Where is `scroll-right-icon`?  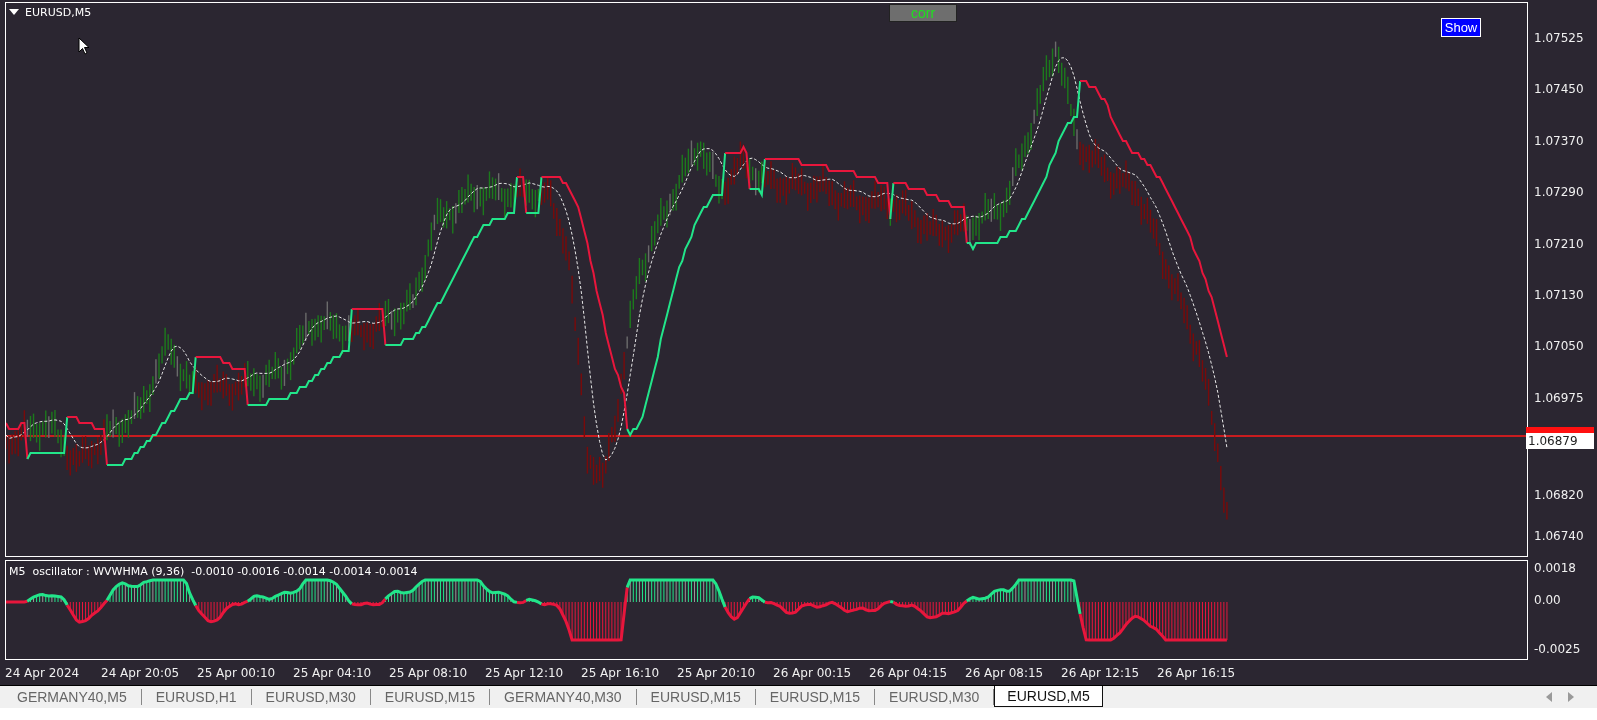 scroll-right-icon is located at coordinates (1571, 697).